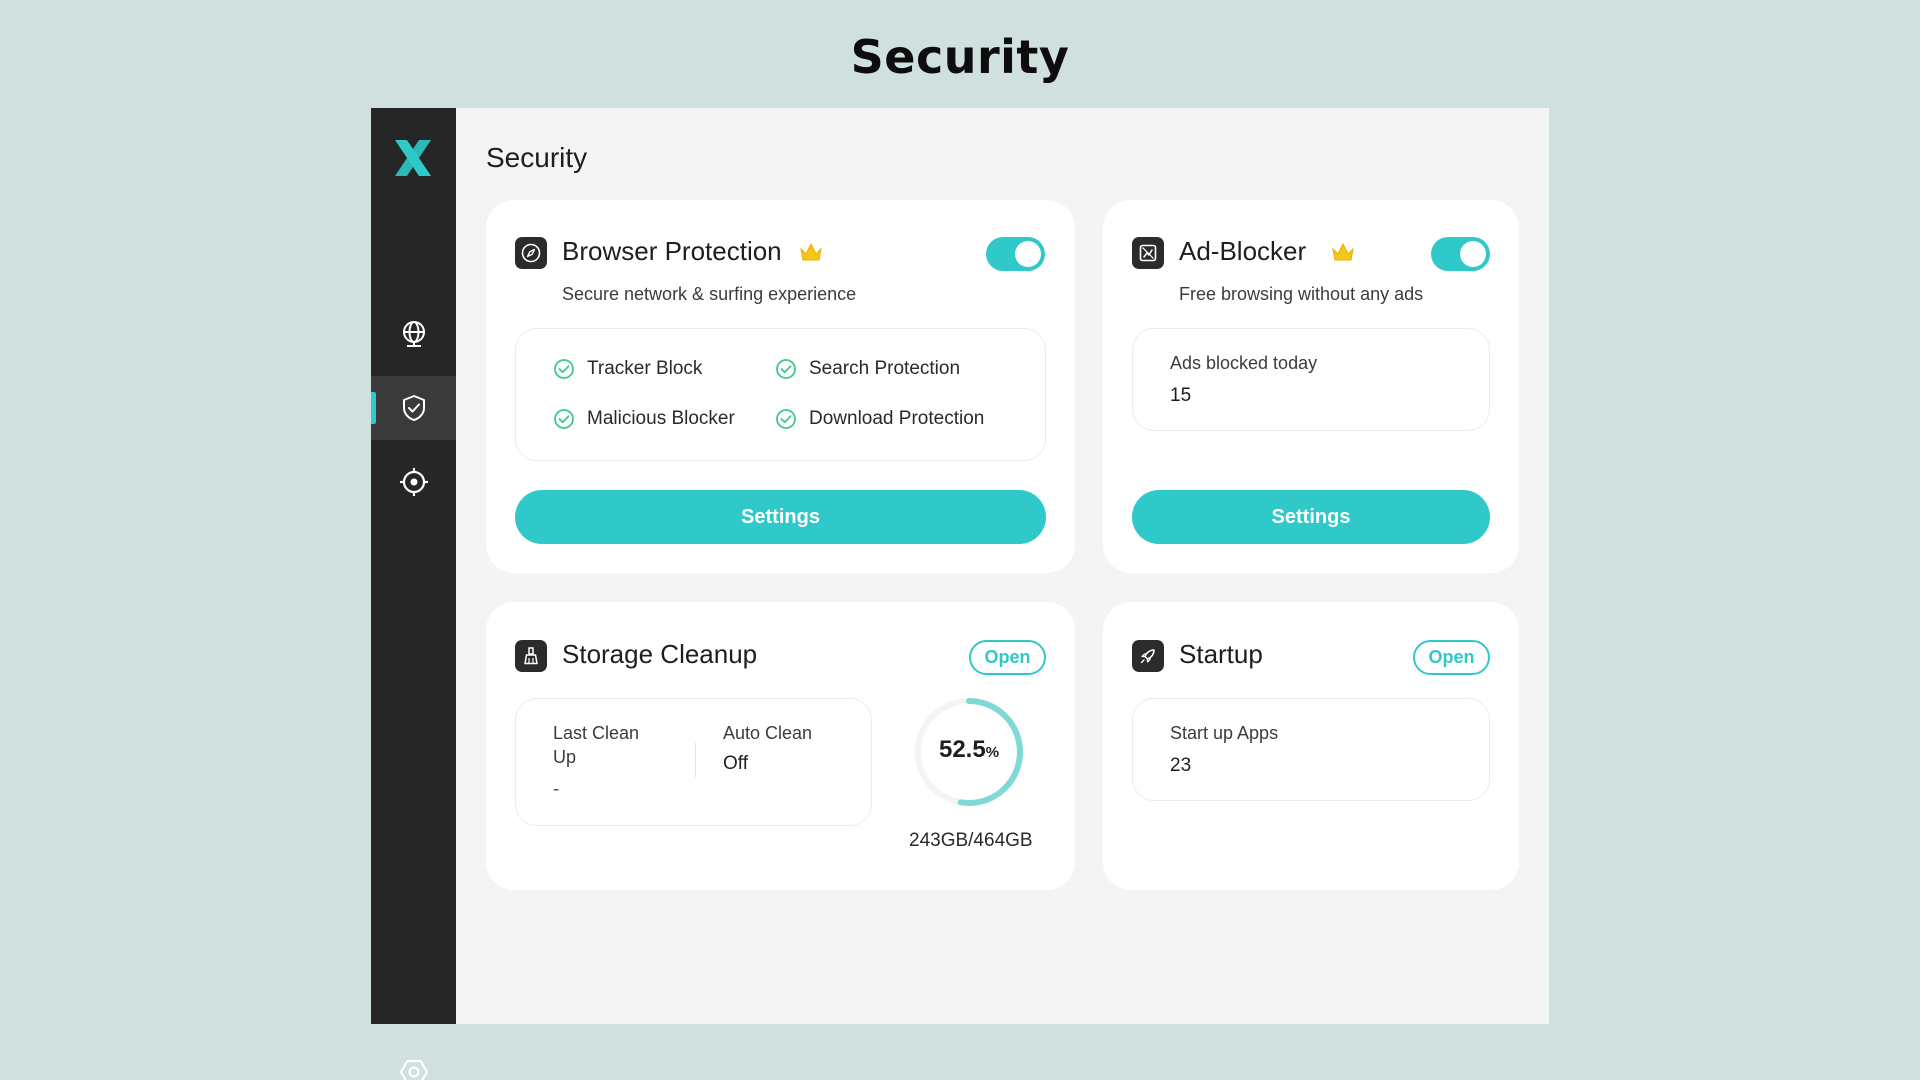  Describe the element at coordinates (413, 1069) in the screenshot. I see `hex-gear-icon` at that location.